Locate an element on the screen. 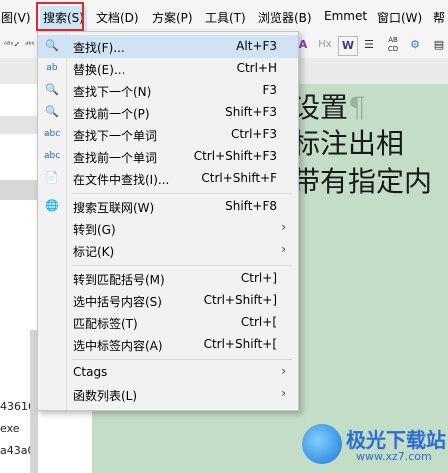 Image resolution: width=448 pixels, height=473 pixels. watermark: 极光下载站 www.xz7.com is located at coordinates (374, 445).